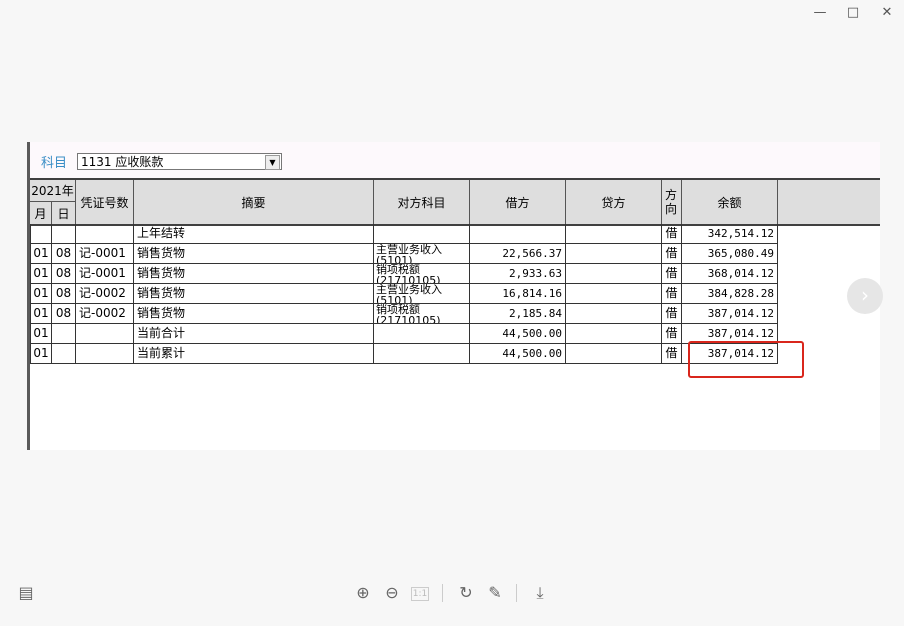 The height and width of the screenshot is (626, 904). I want to click on table-row: 01 当前累计 44,500.00 借 387,014.12, so click(405, 354).